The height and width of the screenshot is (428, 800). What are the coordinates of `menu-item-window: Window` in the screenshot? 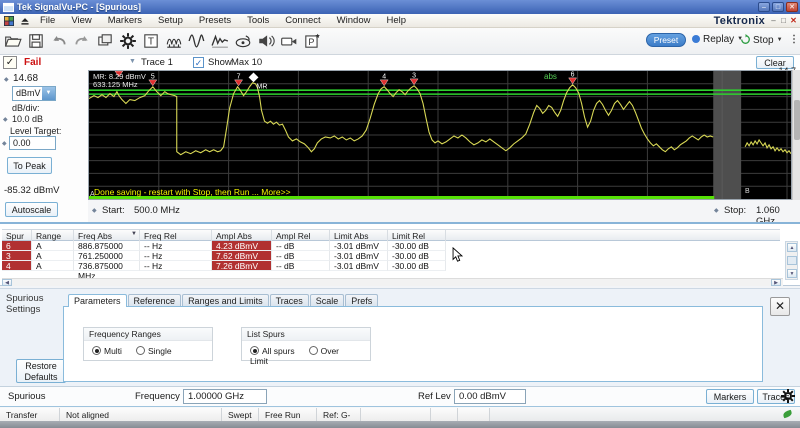 It's located at (354, 20).